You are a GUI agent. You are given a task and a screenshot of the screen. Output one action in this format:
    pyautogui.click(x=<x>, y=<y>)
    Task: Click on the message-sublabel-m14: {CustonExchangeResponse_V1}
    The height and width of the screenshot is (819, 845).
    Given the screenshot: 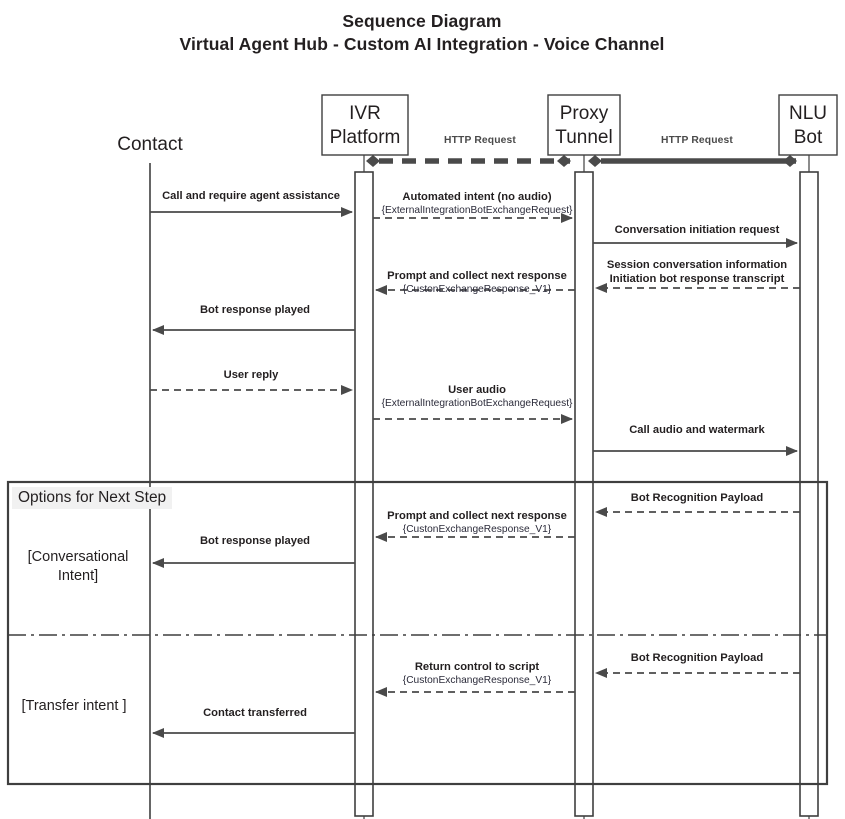 What is the action you would take?
    pyautogui.click(x=477, y=680)
    